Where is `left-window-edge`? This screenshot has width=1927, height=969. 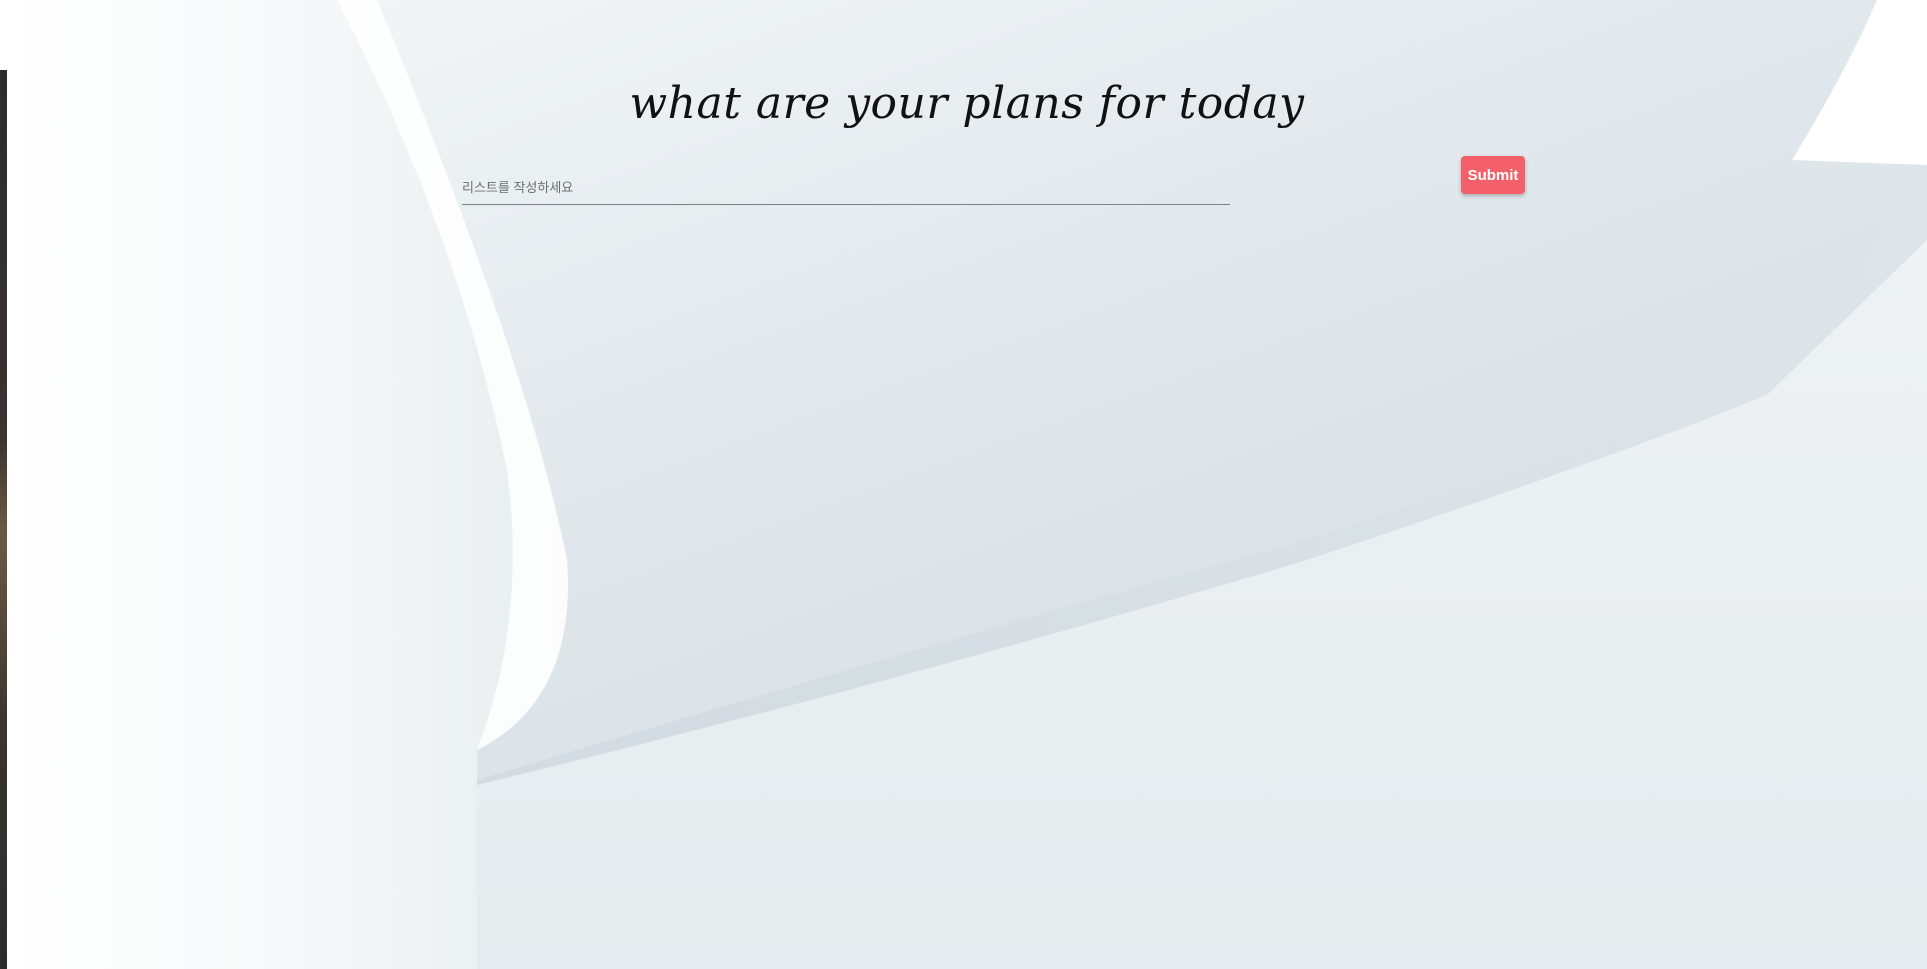
left-window-edge is located at coordinates (3, 484).